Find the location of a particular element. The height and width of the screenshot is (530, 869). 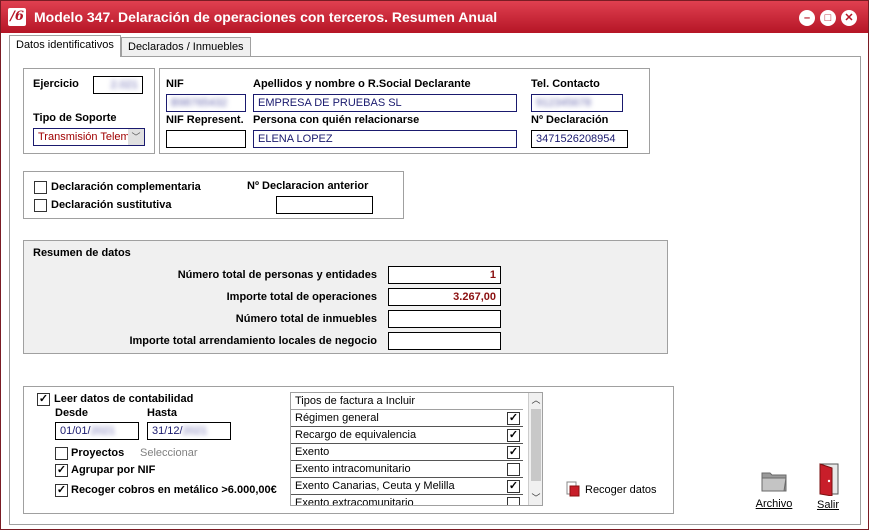

resumen-row-label: Número total de inmuebles is located at coordinates (306, 319).